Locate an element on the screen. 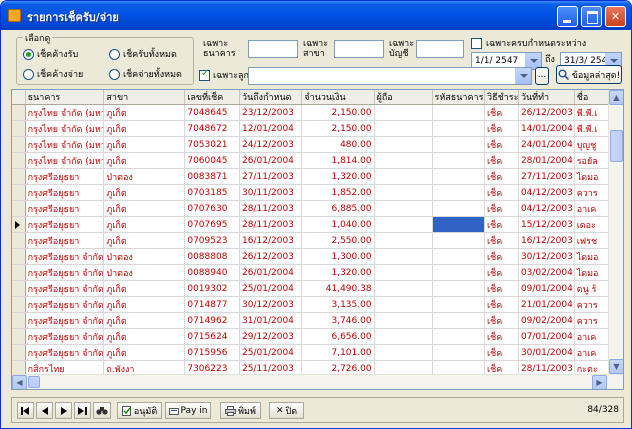  cell-amount: 3,135.00 is located at coordinates (338, 304).